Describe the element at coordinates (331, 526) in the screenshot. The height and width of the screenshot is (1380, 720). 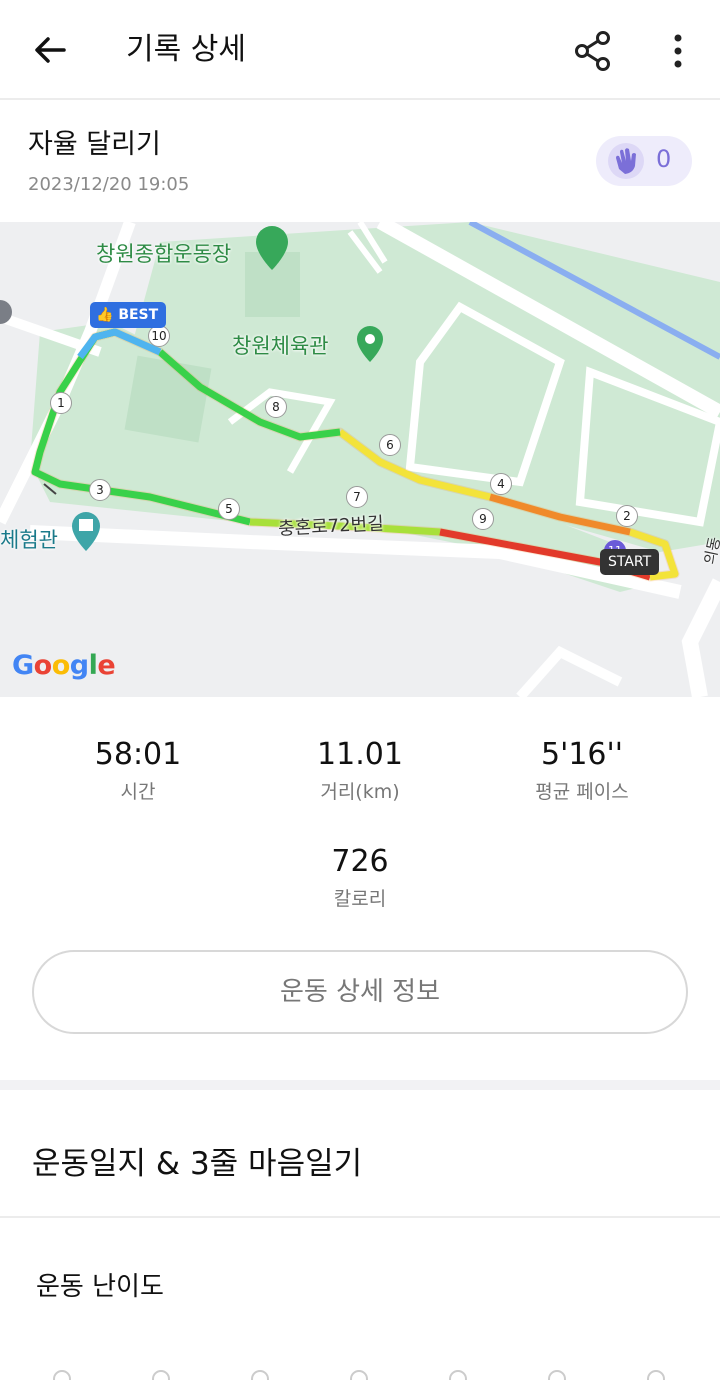
I see `map-label-road: 충혼로72번길` at that location.